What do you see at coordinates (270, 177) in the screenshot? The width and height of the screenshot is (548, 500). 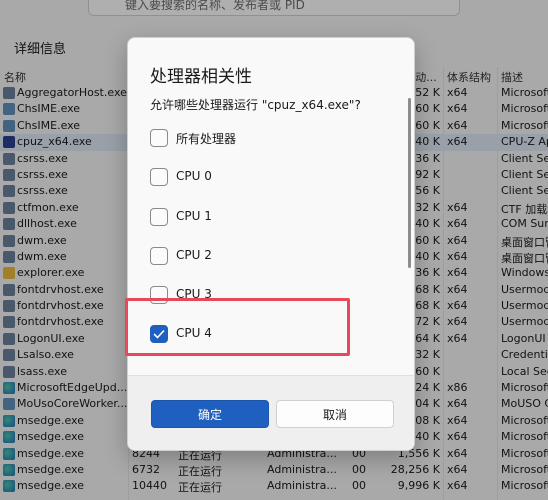 I see `processor-option: CPU 0` at bounding box center [270, 177].